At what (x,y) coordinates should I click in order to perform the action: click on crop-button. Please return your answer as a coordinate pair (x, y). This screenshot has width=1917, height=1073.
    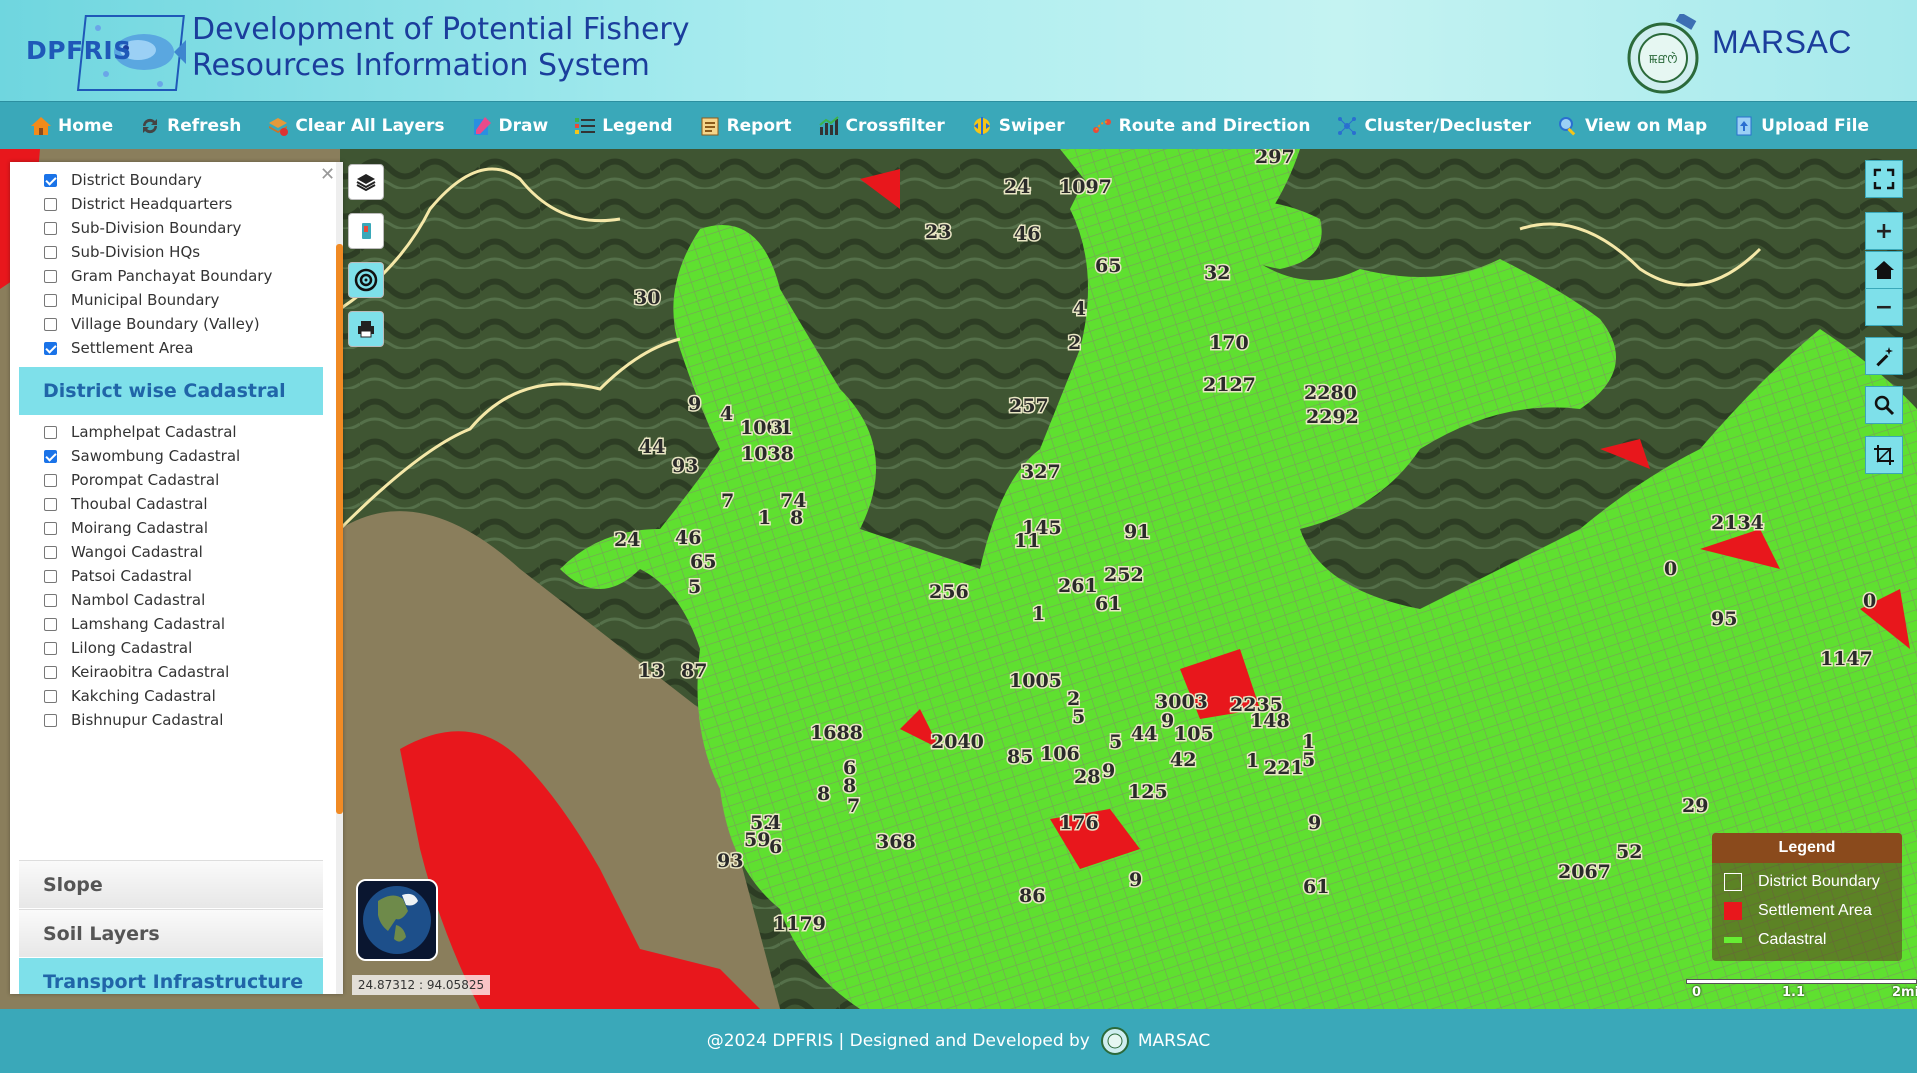
    Looking at the image, I should click on (1884, 455).